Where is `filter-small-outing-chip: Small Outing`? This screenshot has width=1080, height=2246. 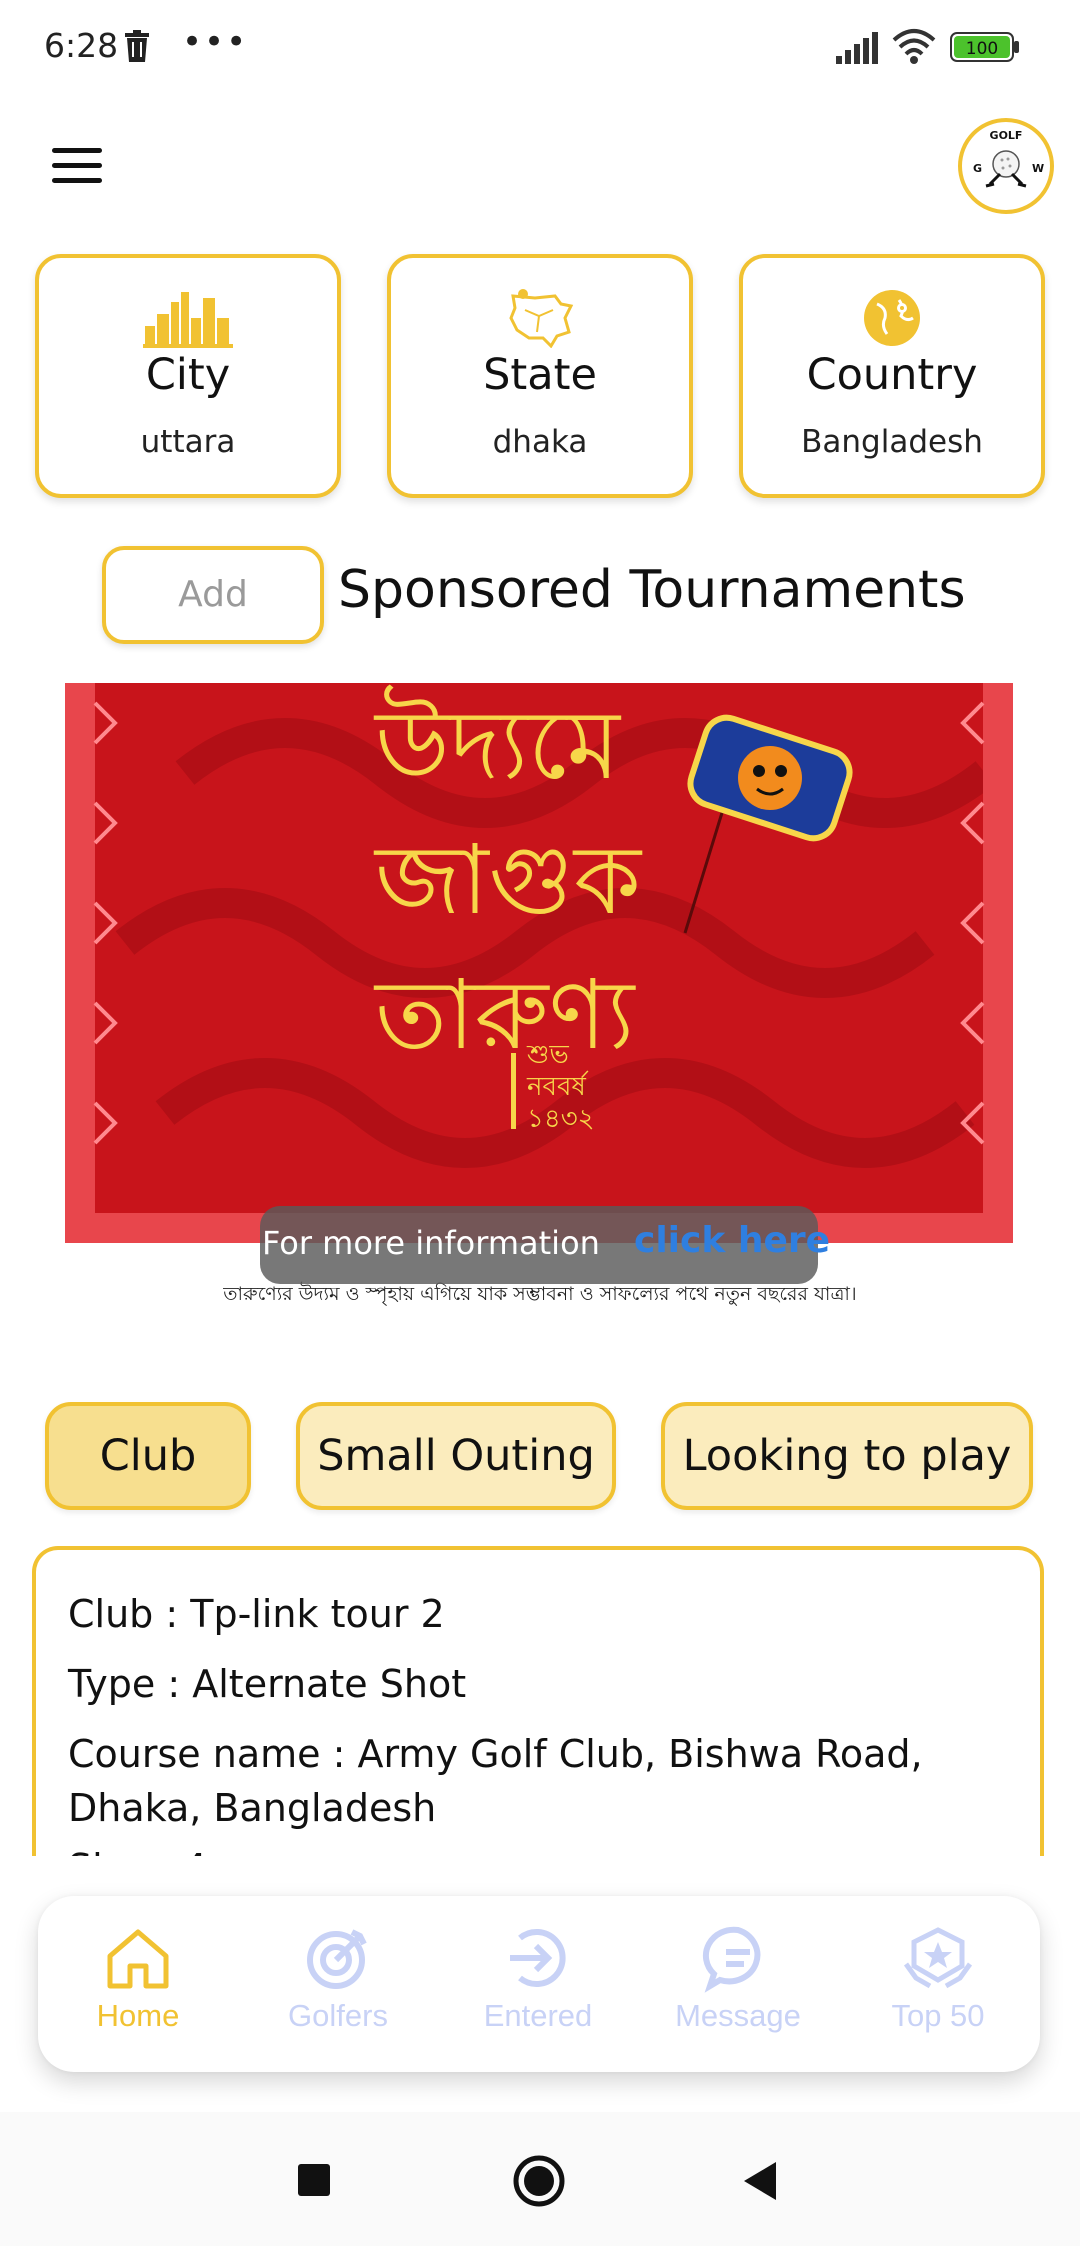 filter-small-outing-chip: Small Outing is located at coordinates (456, 1456).